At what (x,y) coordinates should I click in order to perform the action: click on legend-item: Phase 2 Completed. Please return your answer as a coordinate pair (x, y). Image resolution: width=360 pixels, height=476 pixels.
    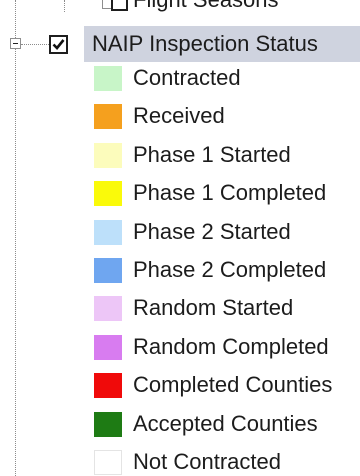
    Looking at the image, I should click on (227, 269).